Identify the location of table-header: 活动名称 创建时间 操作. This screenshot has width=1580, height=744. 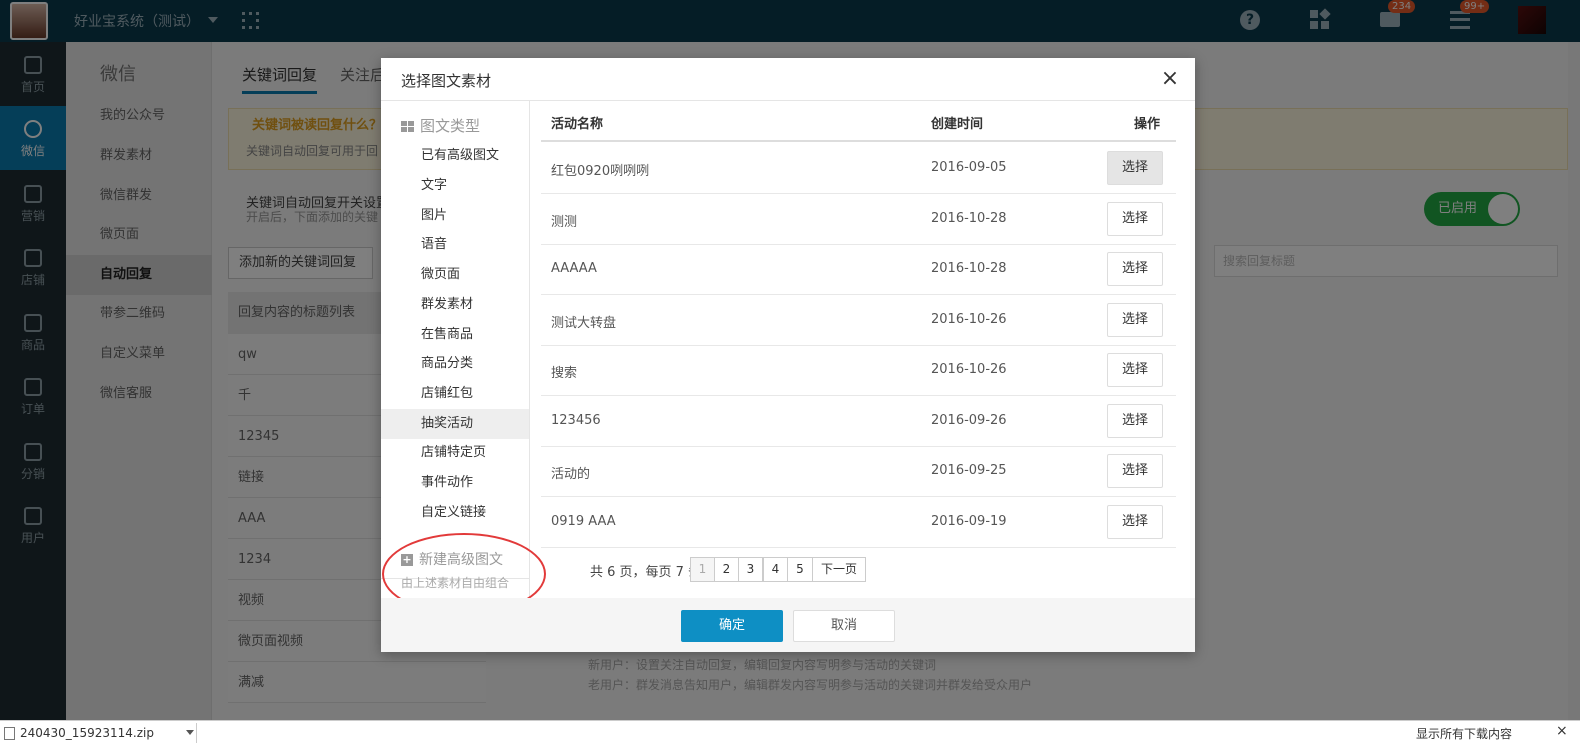
(858, 121).